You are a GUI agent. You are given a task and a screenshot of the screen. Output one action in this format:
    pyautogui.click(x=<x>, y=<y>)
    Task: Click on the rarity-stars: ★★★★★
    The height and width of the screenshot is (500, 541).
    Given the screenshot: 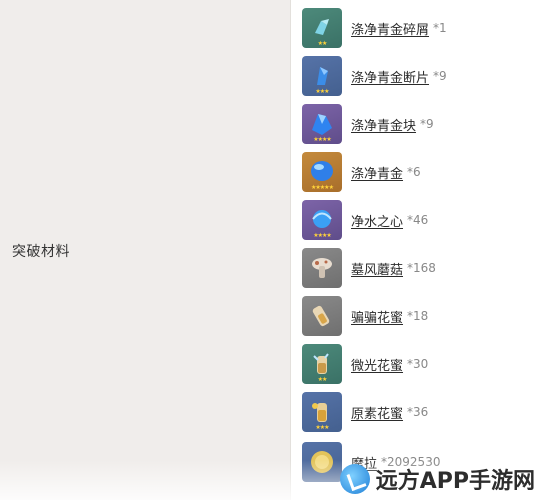 What is the action you would take?
    pyautogui.click(x=322, y=187)
    